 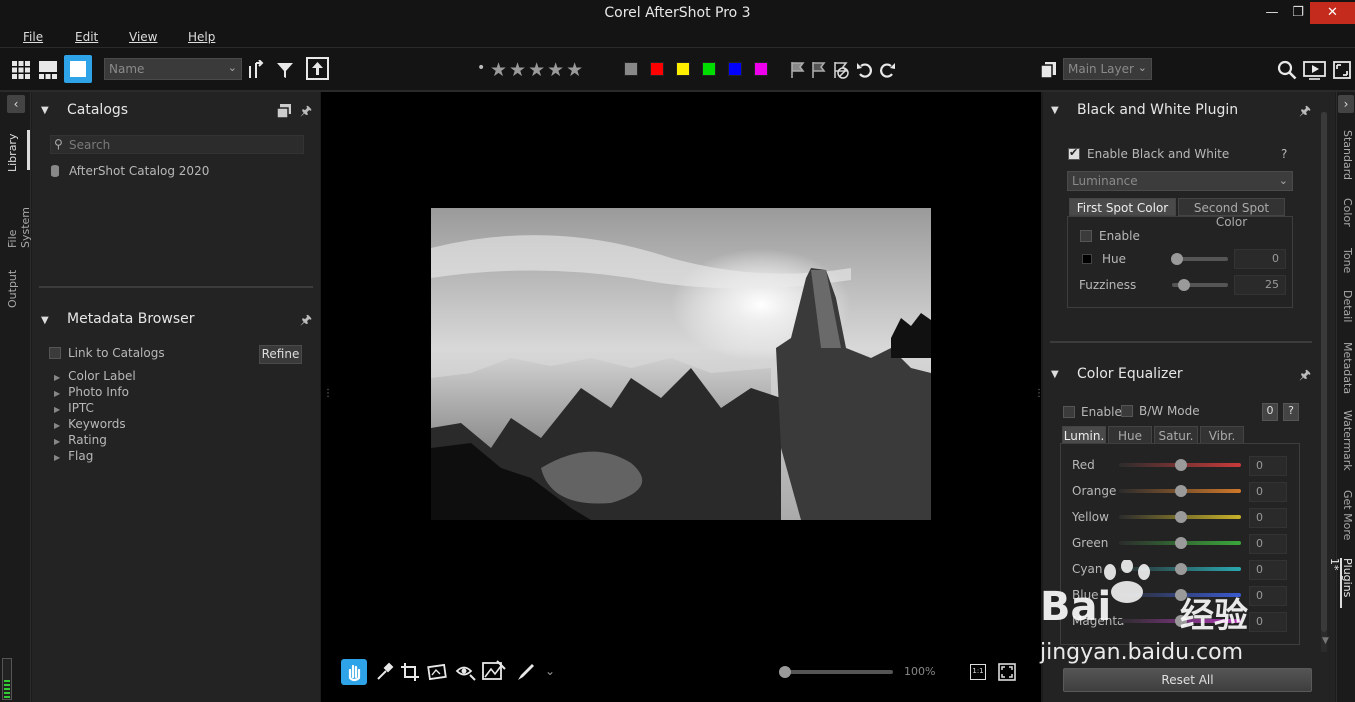 I want to click on zoom-slider-knob, so click(x=785, y=672).